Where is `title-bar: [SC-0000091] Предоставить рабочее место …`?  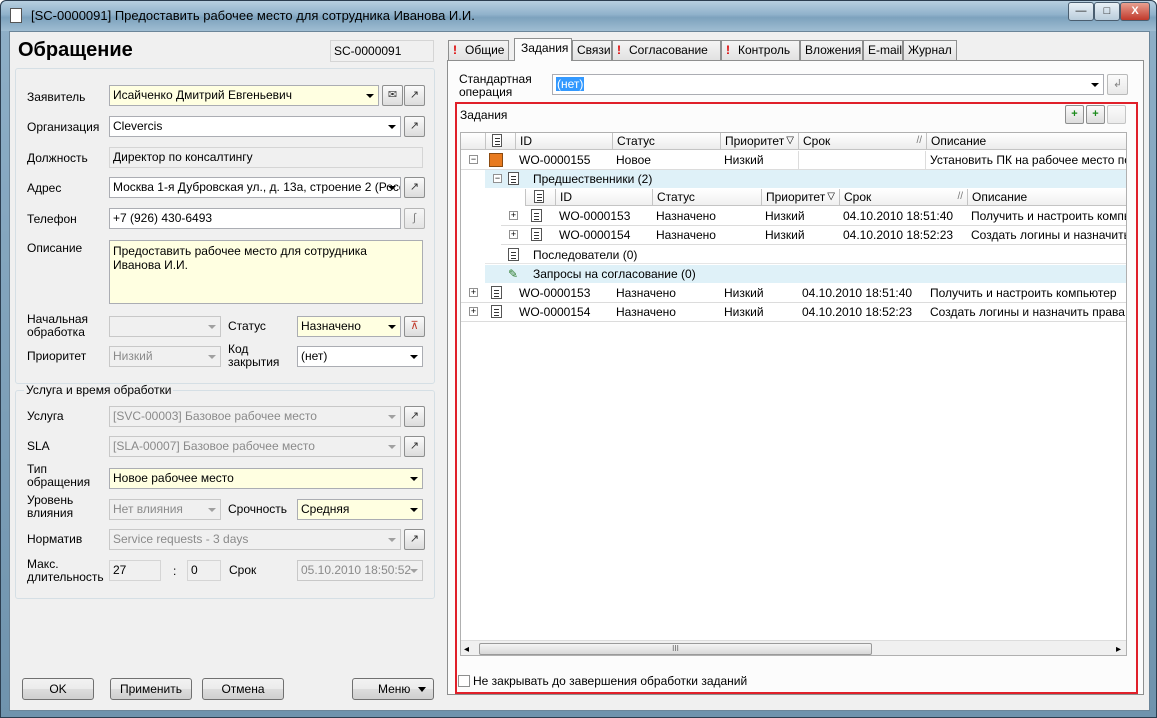
title-bar: [SC-0000091] Предоставить рабочее место … is located at coordinates (578, 16).